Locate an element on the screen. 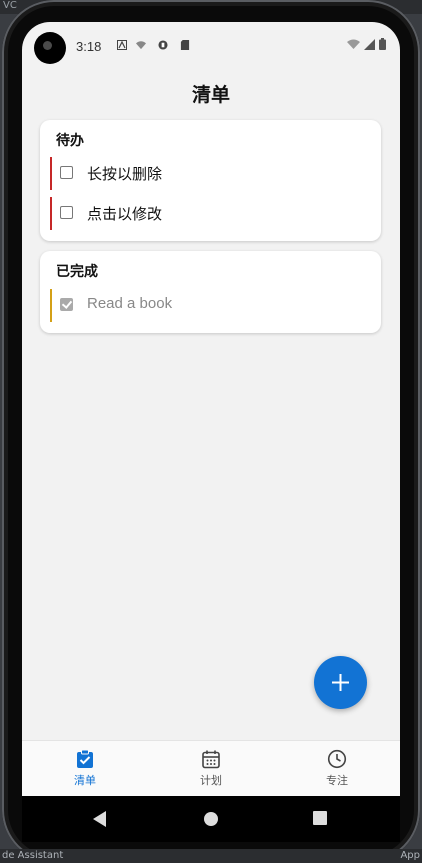 This screenshot has width=422, height=863. nav-item-list: 清单 is located at coordinates (85, 768).